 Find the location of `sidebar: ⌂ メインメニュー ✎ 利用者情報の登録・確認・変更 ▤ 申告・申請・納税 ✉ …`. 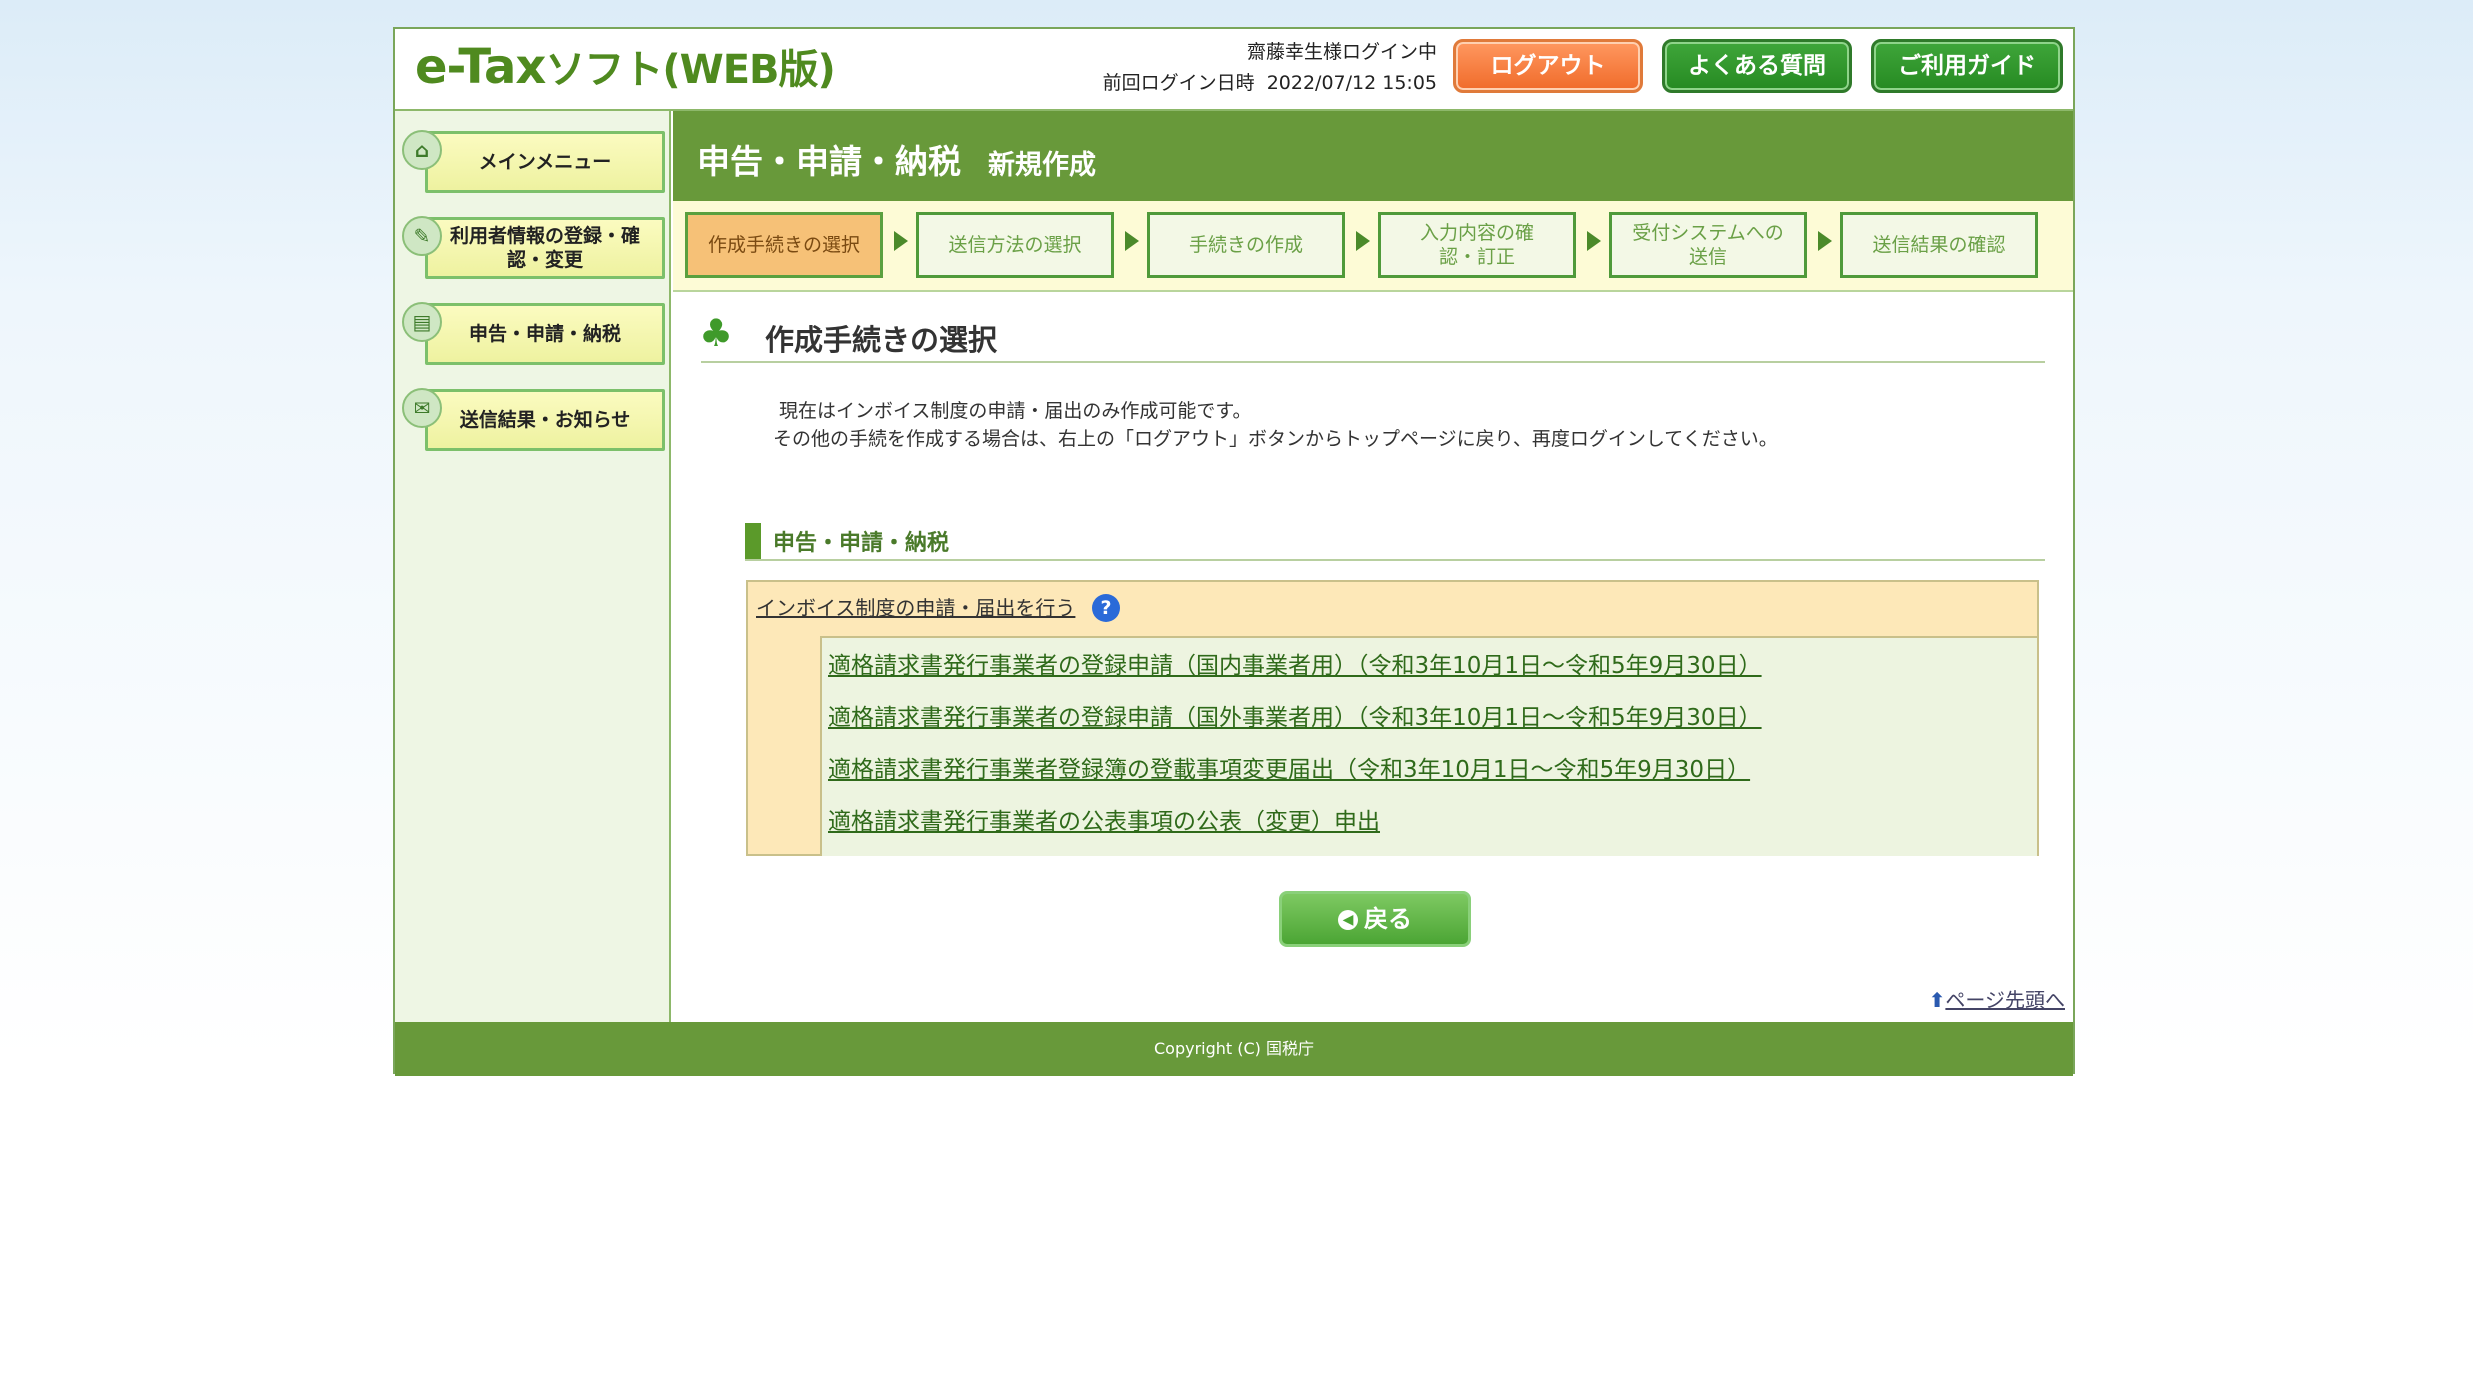

sidebar: ⌂ メインメニュー ✎ 利用者情報の登録・確認・変更 ▤ 申告・申請・納税 ✉ … is located at coordinates (533, 567).